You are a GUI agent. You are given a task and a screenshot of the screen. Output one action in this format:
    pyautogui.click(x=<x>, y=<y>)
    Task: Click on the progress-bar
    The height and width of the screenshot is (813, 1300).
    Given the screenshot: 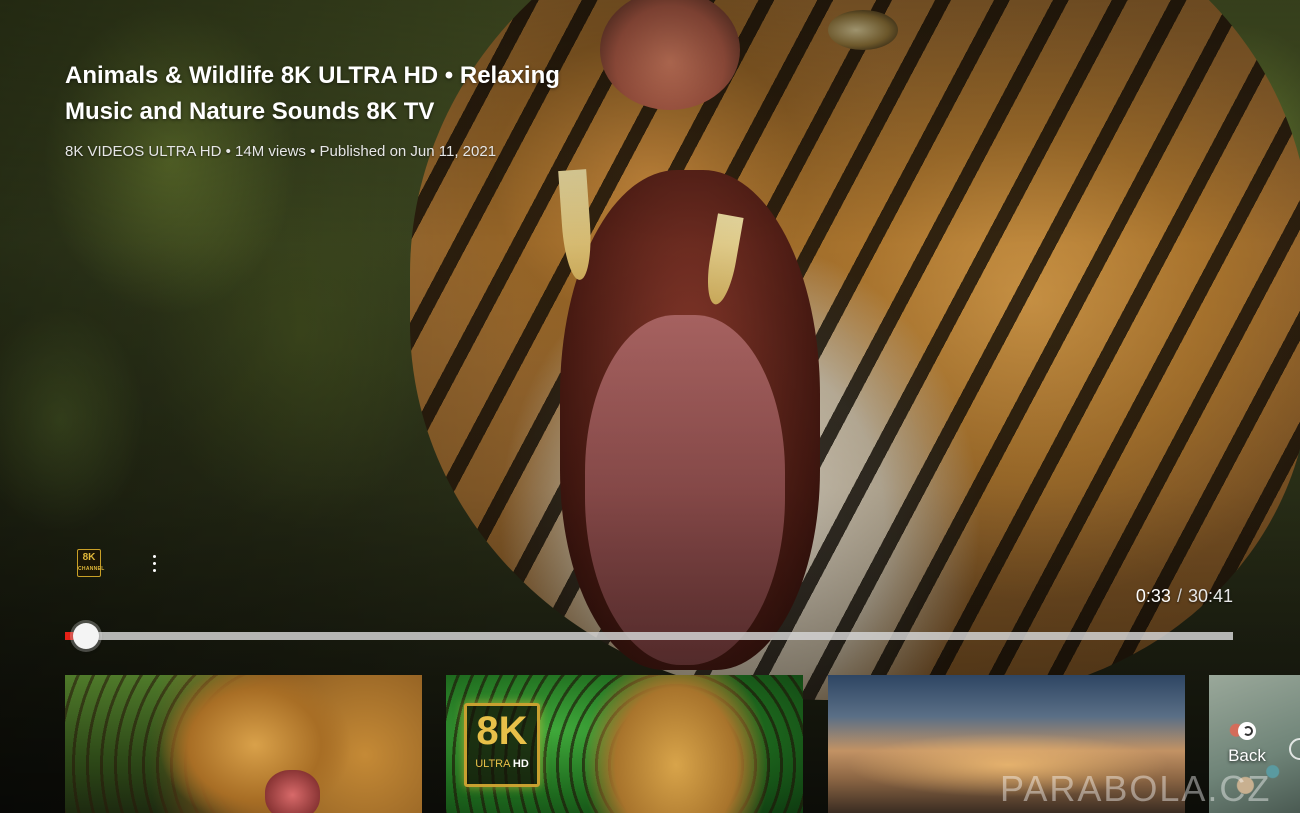 What is the action you would take?
    pyautogui.click(x=649, y=636)
    